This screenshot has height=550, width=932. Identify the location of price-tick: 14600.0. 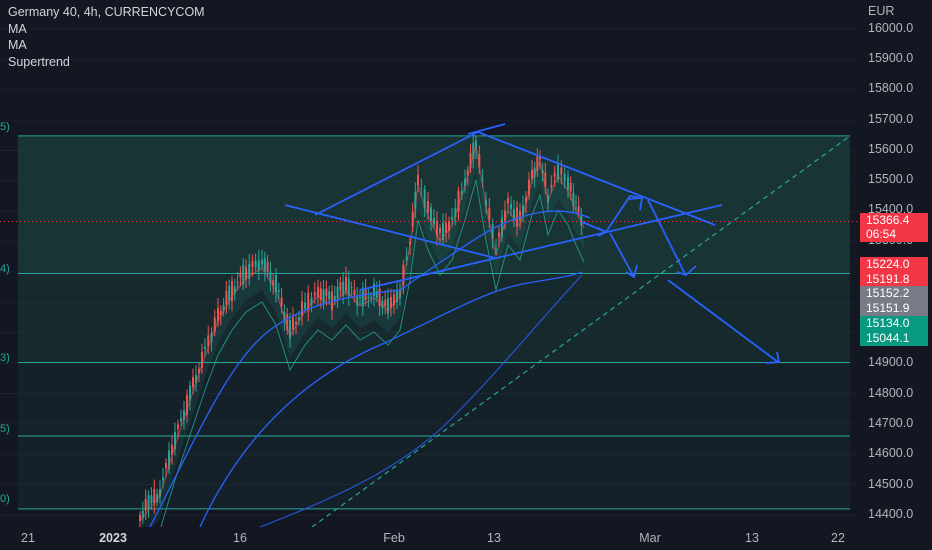
(891, 453).